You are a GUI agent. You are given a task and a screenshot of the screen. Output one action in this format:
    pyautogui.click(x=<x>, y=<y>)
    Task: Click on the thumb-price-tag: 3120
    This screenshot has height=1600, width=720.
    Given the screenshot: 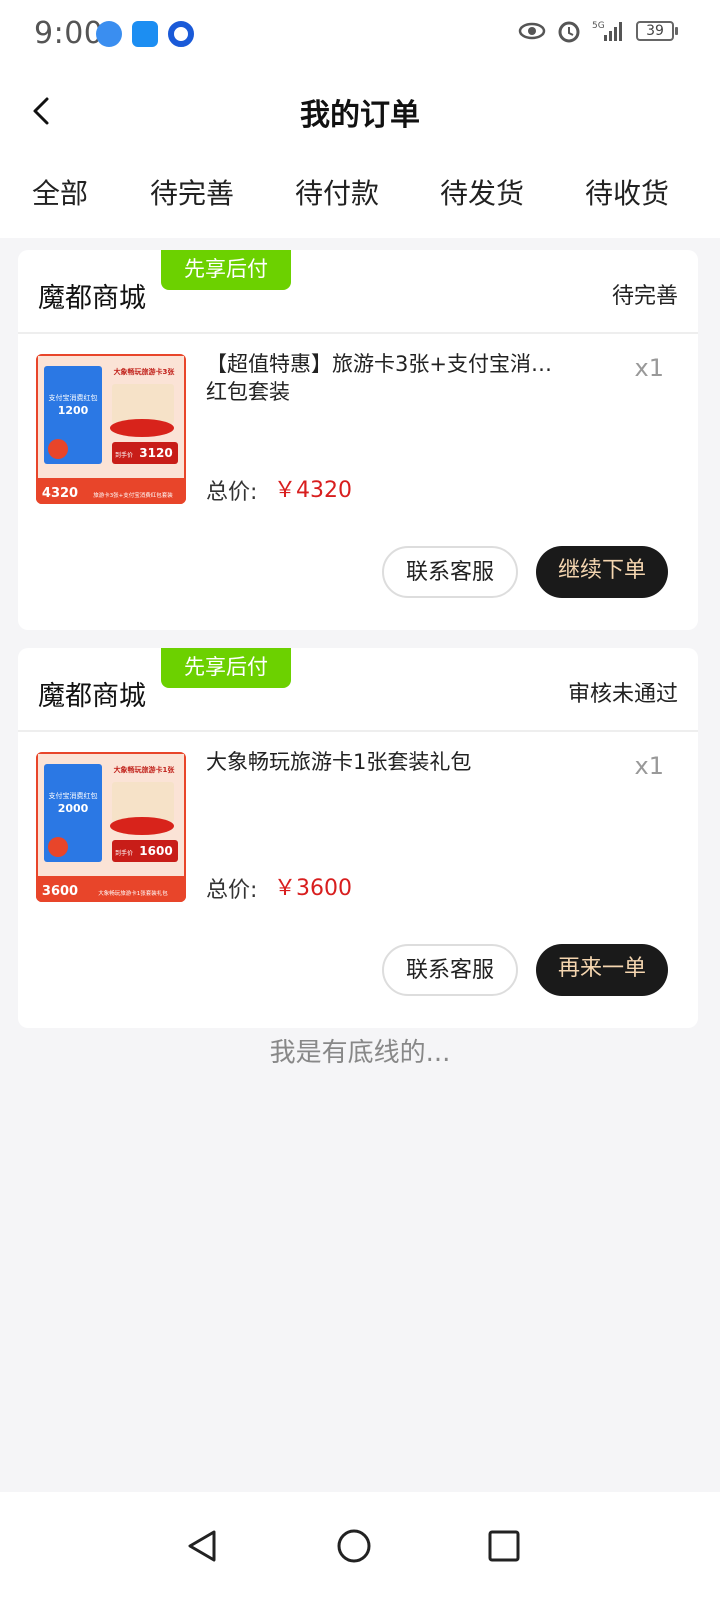 What is the action you would take?
    pyautogui.click(x=155, y=453)
    